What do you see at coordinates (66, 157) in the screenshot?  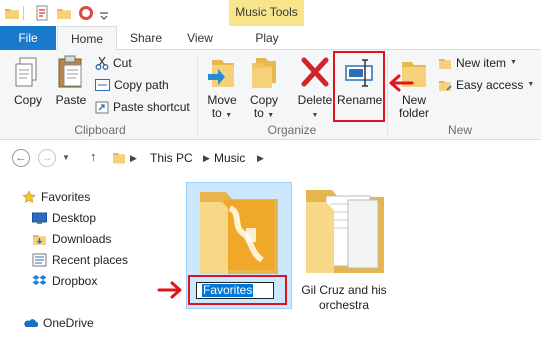 I see `recent-locations-chevron-icon: ▼` at bounding box center [66, 157].